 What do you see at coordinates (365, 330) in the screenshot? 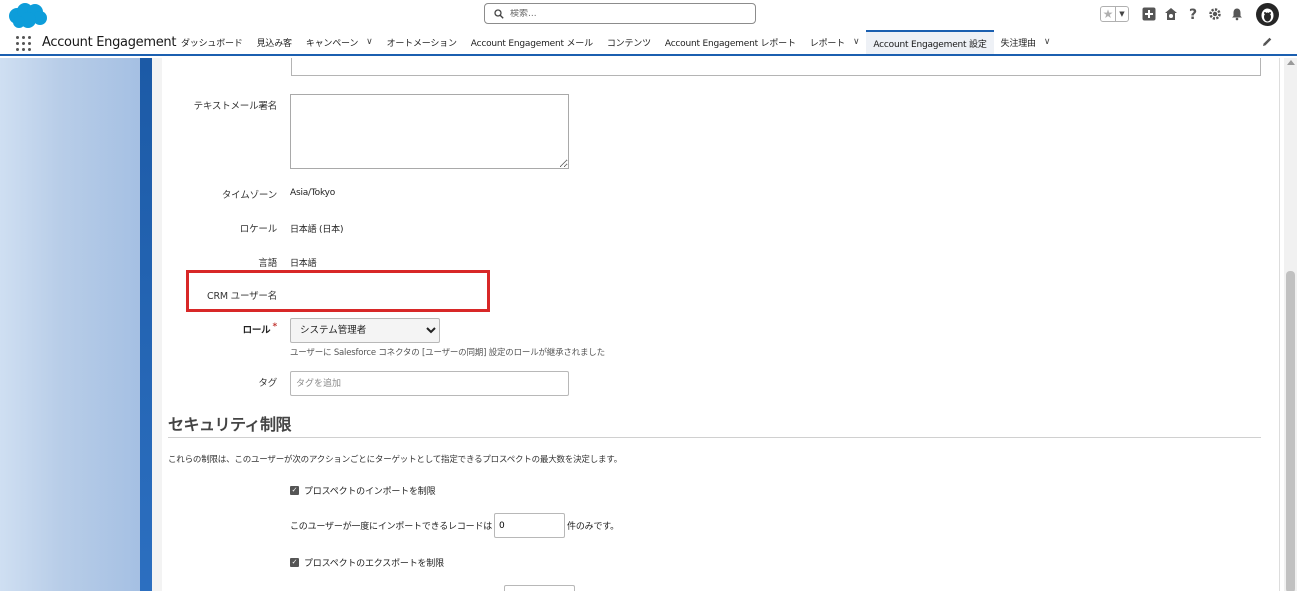
I see `role-select: システム管理者` at bounding box center [365, 330].